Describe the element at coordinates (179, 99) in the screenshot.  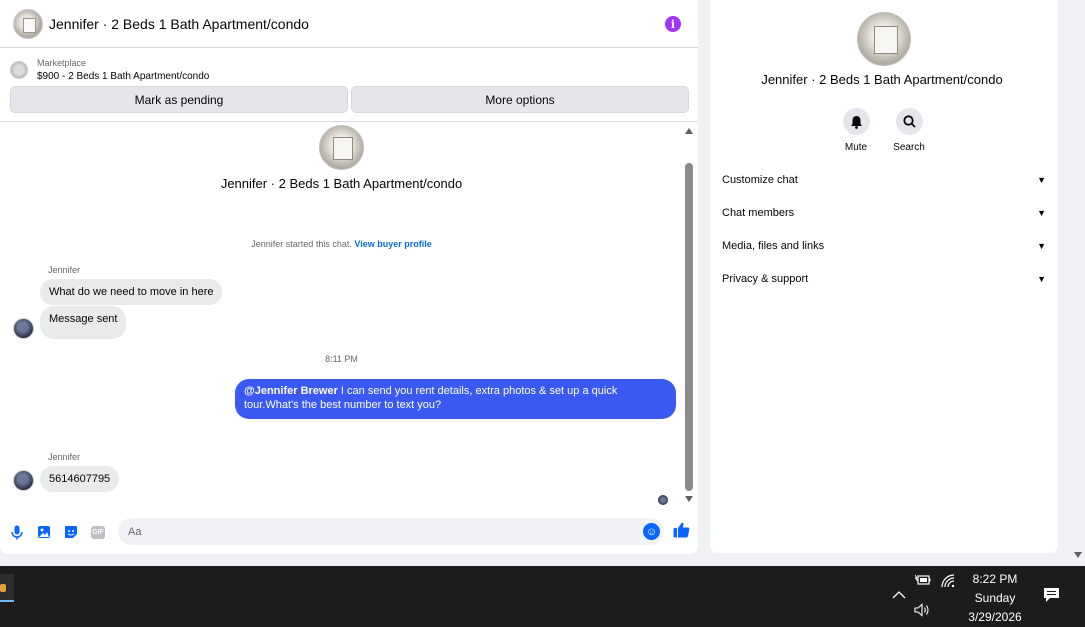
I see `mark-as-pending-button: Mark as pending` at that location.